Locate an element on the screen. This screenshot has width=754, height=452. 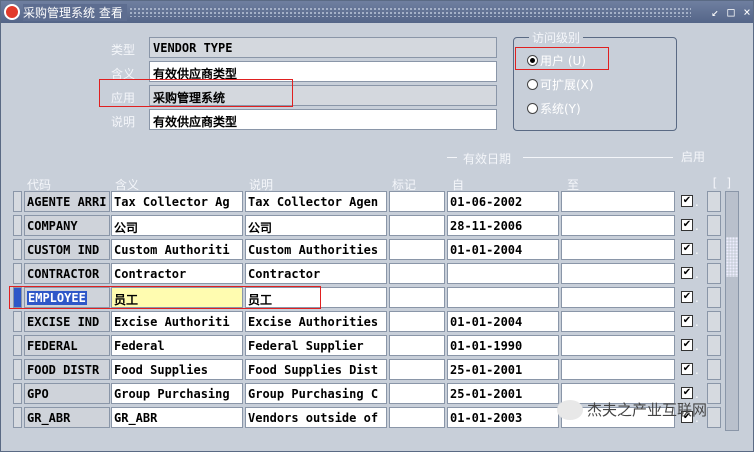
cell-meaning: Tax Collector Ag is located at coordinates (177, 201).